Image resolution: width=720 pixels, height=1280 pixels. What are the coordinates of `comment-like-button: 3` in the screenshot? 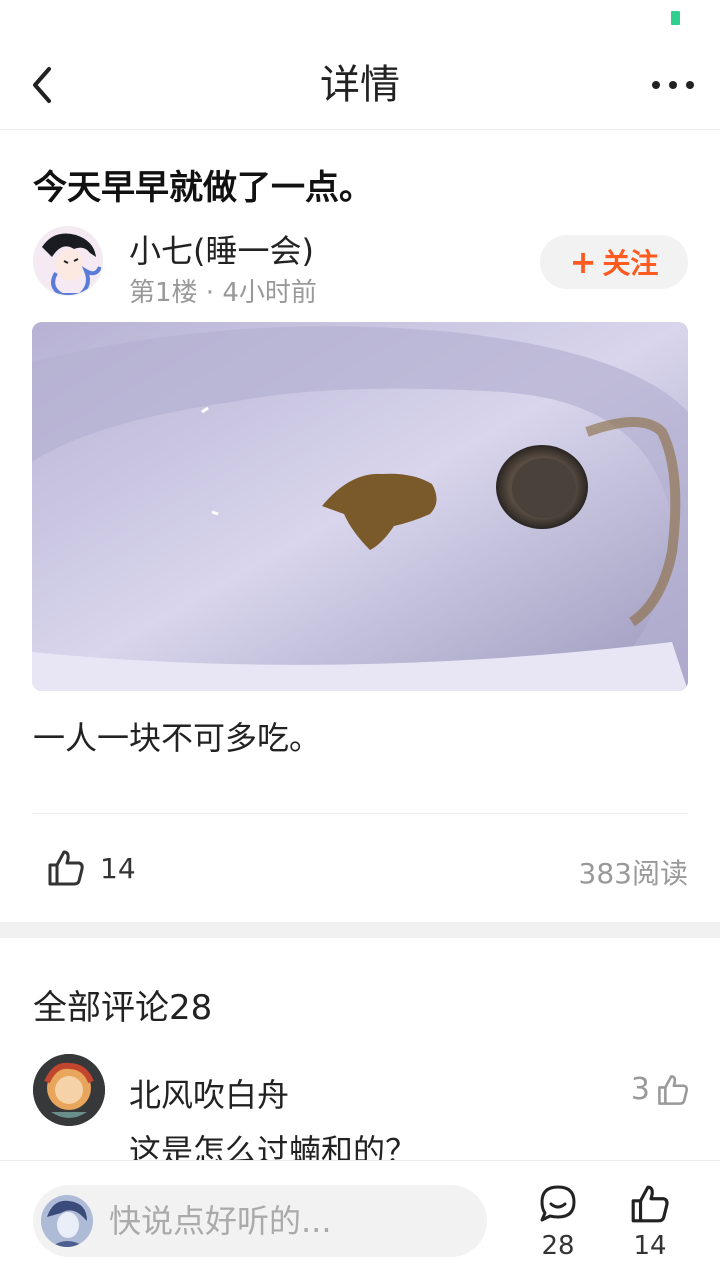 It's located at (660, 1089).